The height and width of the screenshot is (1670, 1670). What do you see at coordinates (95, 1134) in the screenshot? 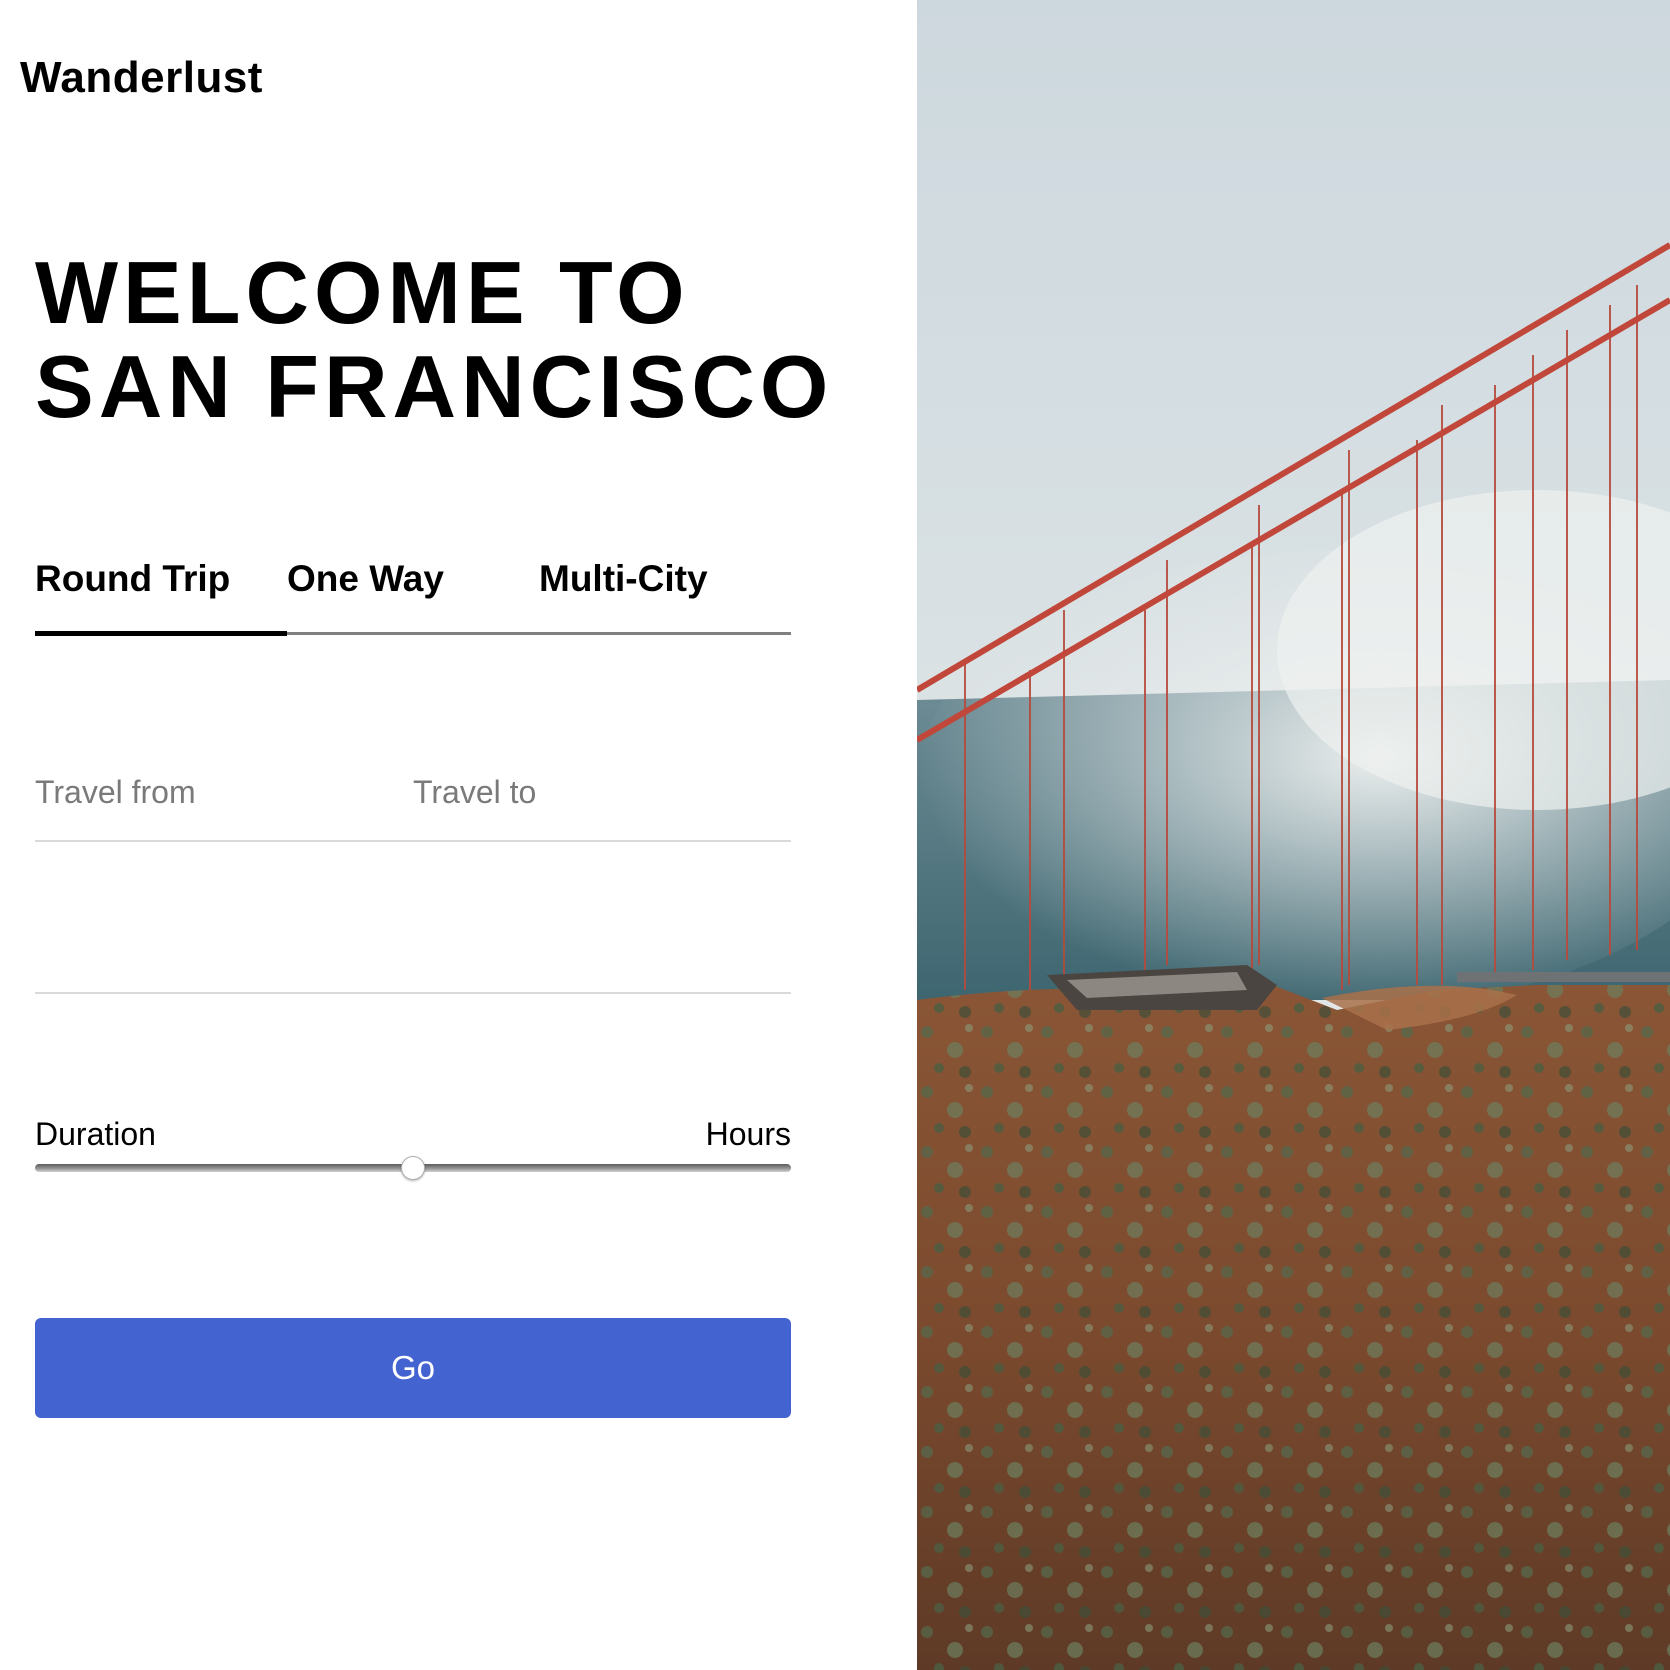
I see `duration-label: Duration` at bounding box center [95, 1134].